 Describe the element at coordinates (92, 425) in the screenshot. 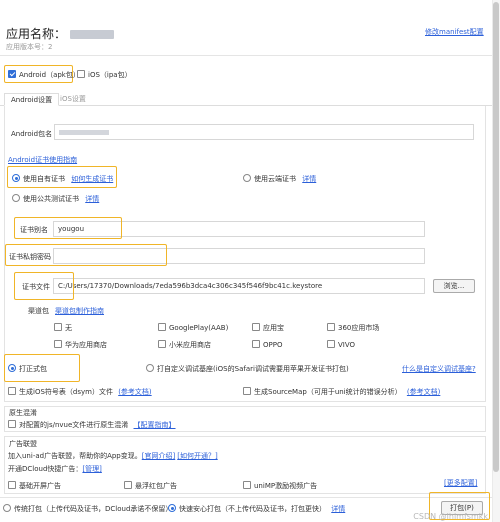

I see `native-obfuscation-checkbox: 对配置的js/nvue文件进行原生混淆 【配置指南】` at that location.